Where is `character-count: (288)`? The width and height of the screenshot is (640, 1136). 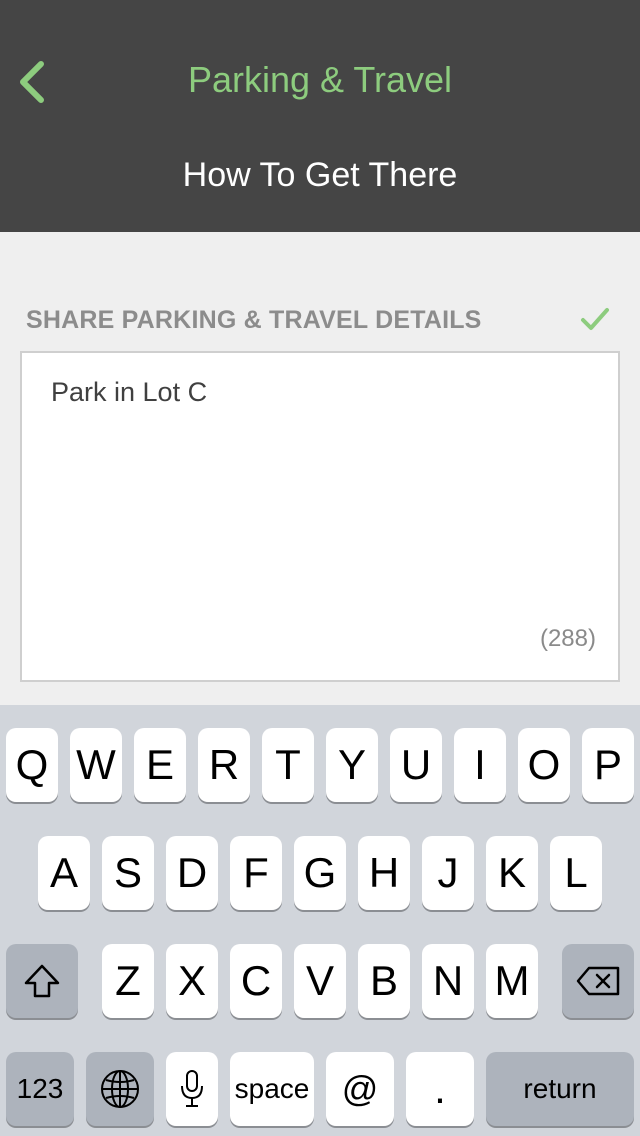 character-count: (288) is located at coordinates (567, 638).